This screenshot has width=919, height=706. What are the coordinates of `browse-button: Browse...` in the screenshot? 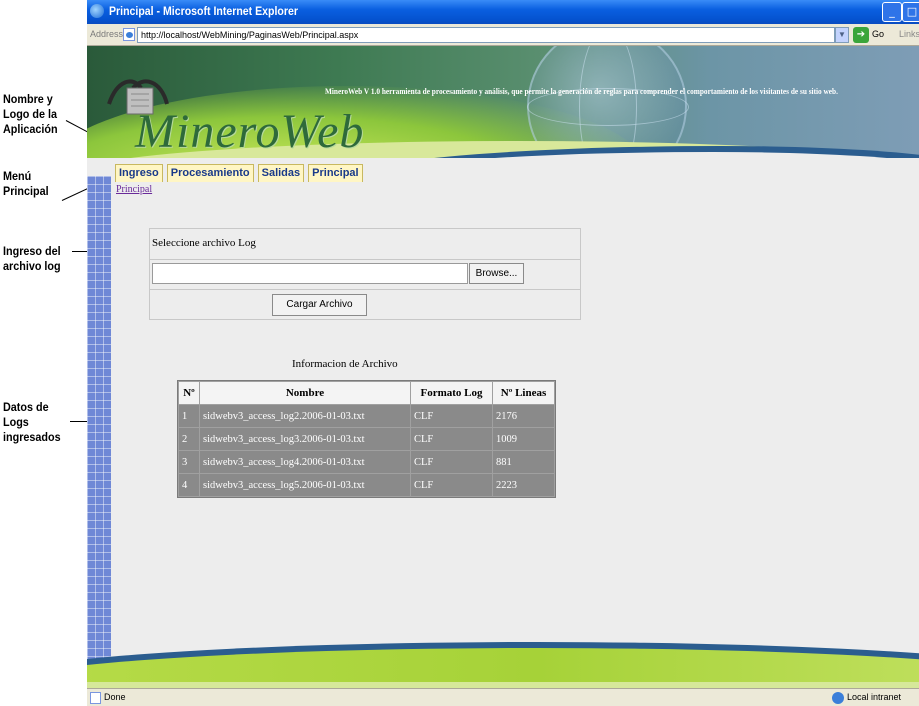 It's located at (496, 273).